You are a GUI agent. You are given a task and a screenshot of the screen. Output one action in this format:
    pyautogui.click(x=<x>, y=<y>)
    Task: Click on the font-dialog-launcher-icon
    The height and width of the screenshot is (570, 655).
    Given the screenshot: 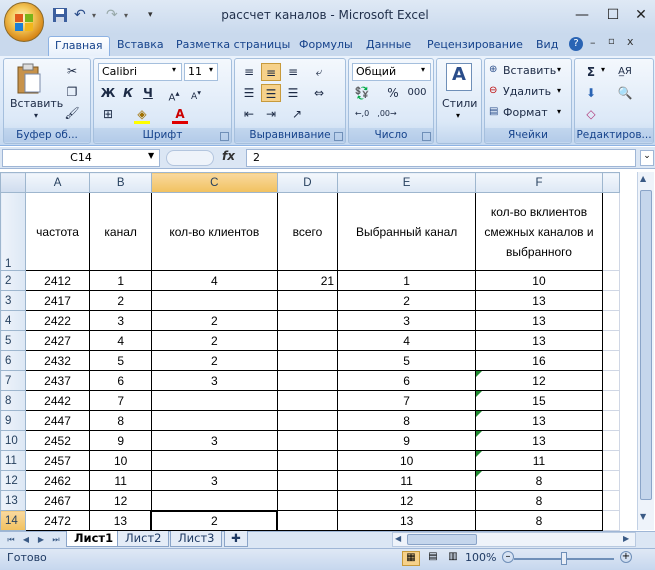 What is the action you would take?
    pyautogui.click(x=224, y=136)
    